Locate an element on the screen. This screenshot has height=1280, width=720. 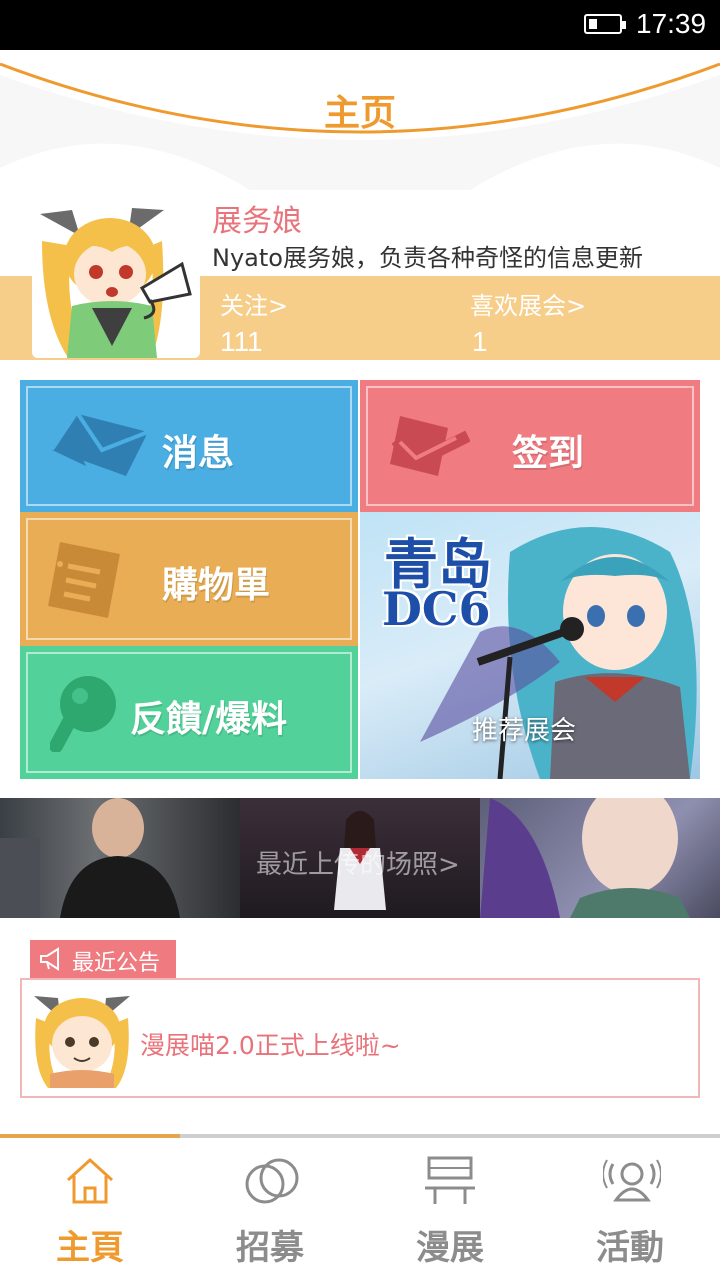
feedback-tile: 反饋/爆料 is located at coordinates (189, 712).